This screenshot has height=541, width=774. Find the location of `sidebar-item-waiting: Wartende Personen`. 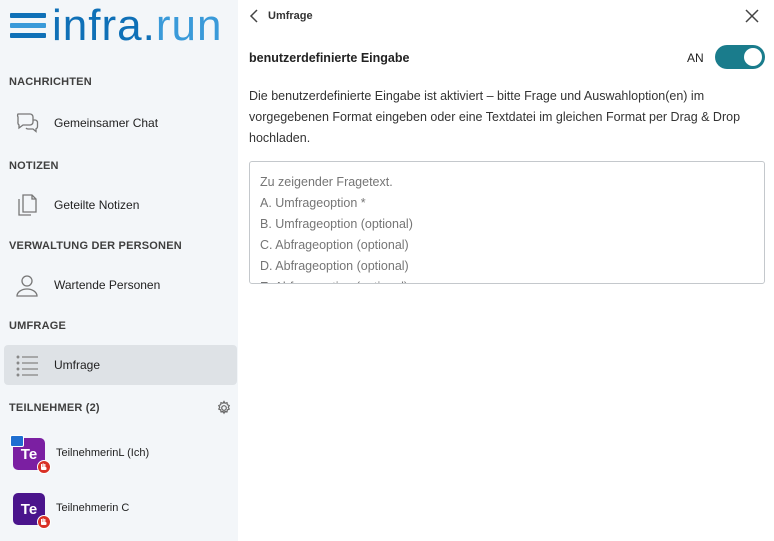

sidebar-item-waiting: Wartende Personen is located at coordinates (120, 285).